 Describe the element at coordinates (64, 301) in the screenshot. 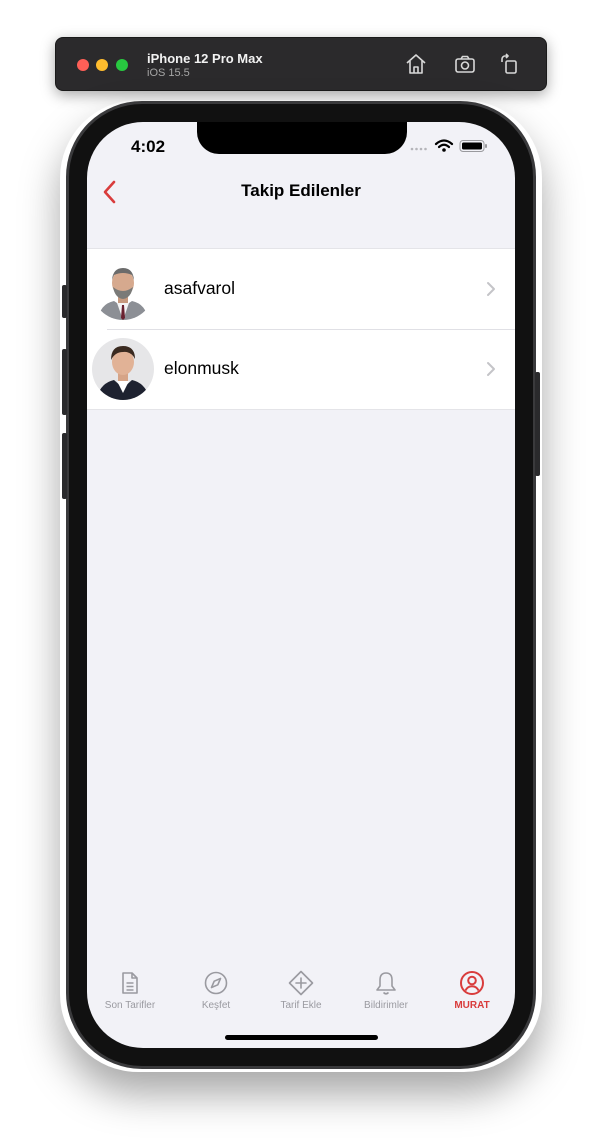

I see `mute-switch` at that location.